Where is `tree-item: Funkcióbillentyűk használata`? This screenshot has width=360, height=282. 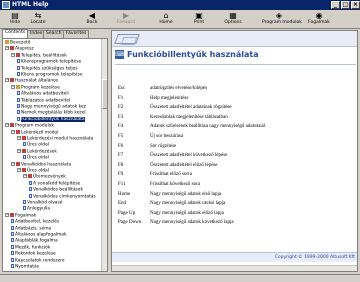 tree-item: Funkcióbillentyűk használata is located at coordinates (51, 119).